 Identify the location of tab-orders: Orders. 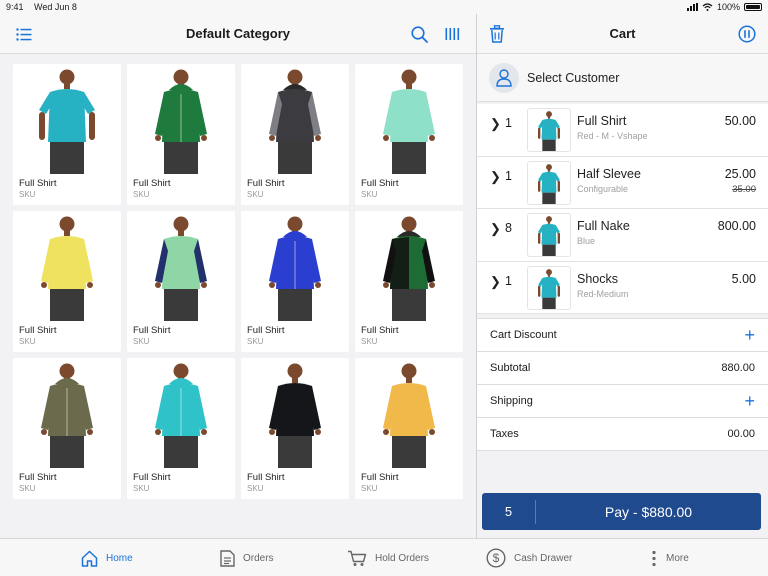
(247, 557).